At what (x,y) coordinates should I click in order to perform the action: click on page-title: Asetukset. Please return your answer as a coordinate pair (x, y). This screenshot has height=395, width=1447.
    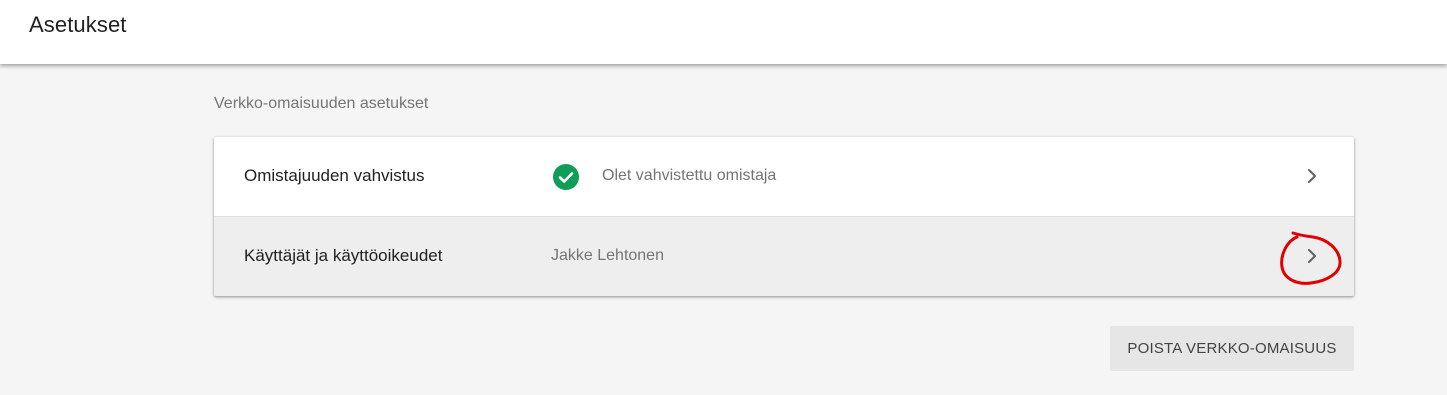
    Looking at the image, I should click on (78, 24).